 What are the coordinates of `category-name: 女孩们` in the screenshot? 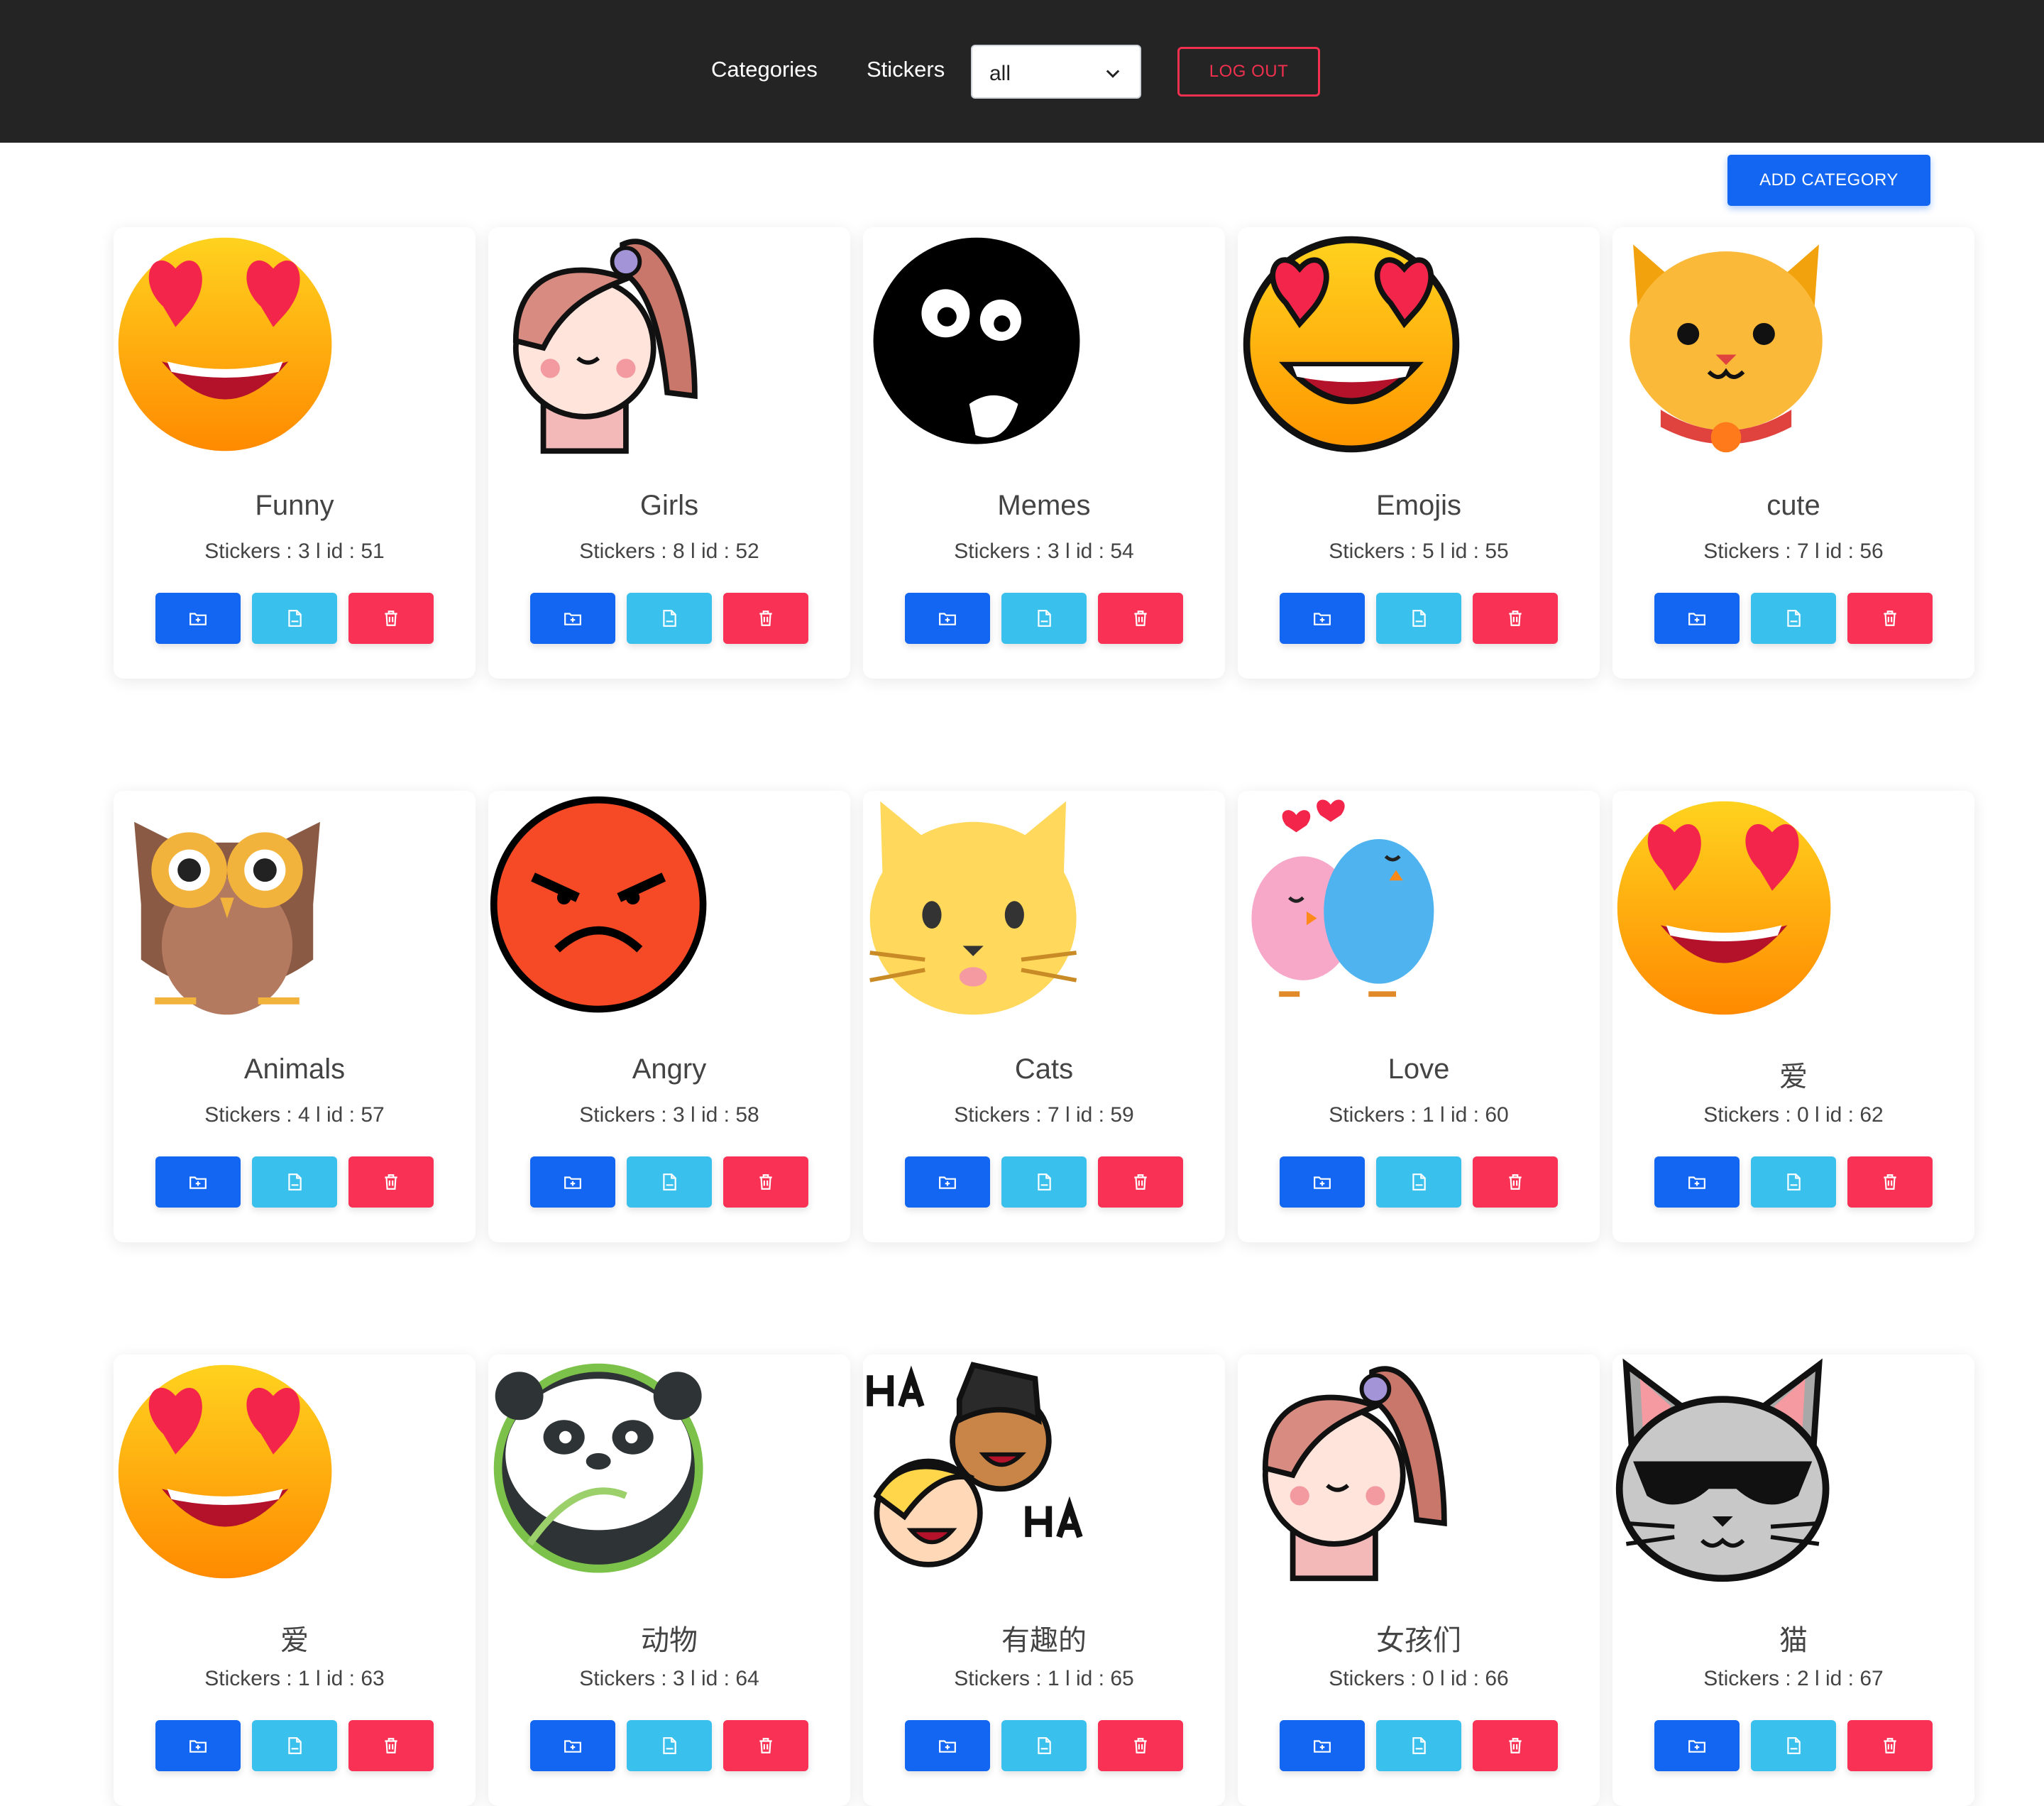 It's located at (1418, 1640).